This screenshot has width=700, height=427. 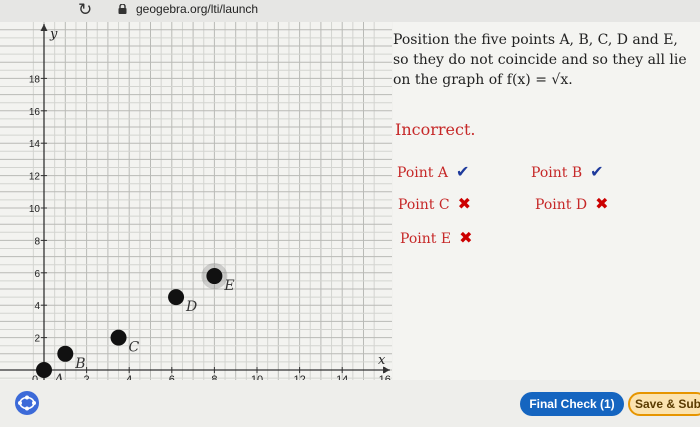 What do you see at coordinates (572, 404) in the screenshot?
I see `final-check-button: Final Check (1)` at bounding box center [572, 404].